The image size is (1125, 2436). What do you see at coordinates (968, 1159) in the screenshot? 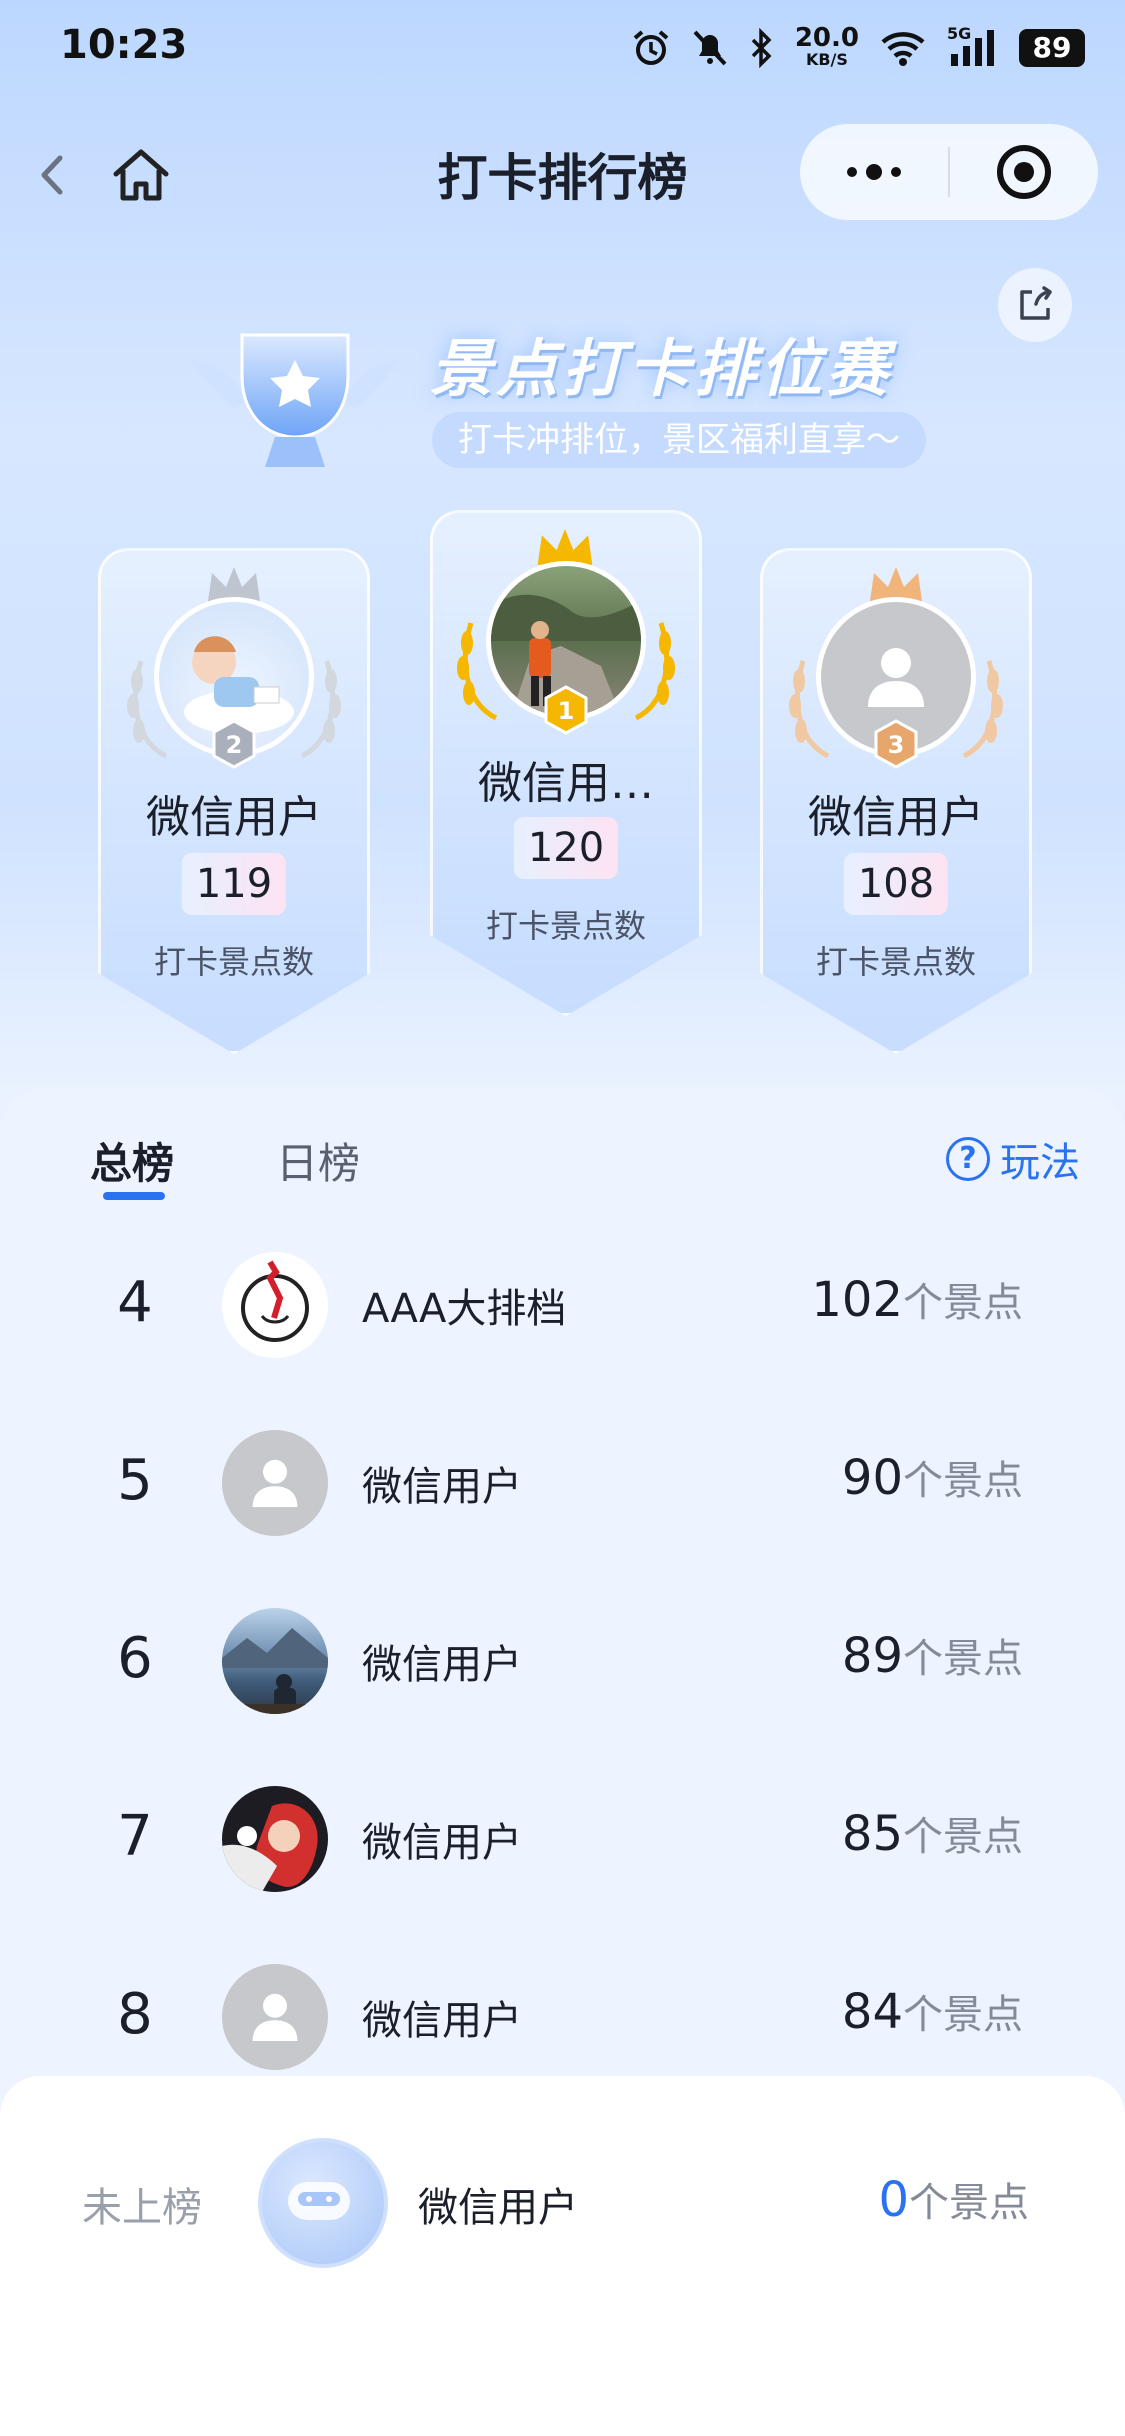
I see `help-icon: ?` at bounding box center [968, 1159].